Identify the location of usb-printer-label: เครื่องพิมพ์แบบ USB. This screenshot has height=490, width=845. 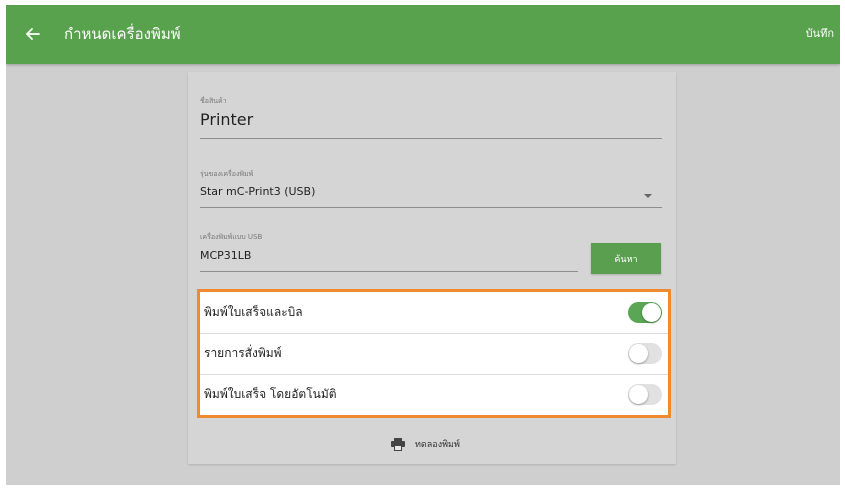
(231, 237).